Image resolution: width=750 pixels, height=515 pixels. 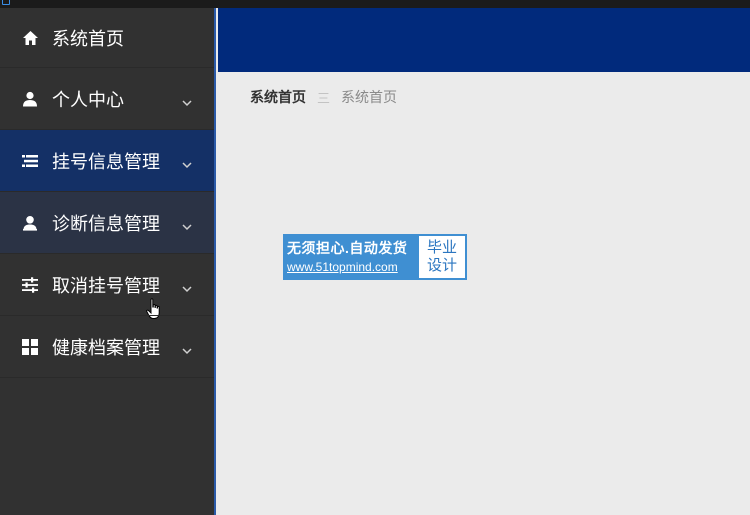 What do you see at coordinates (30, 161) in the screenshot?
I see `list-icon` at bounding box center [30, 161].